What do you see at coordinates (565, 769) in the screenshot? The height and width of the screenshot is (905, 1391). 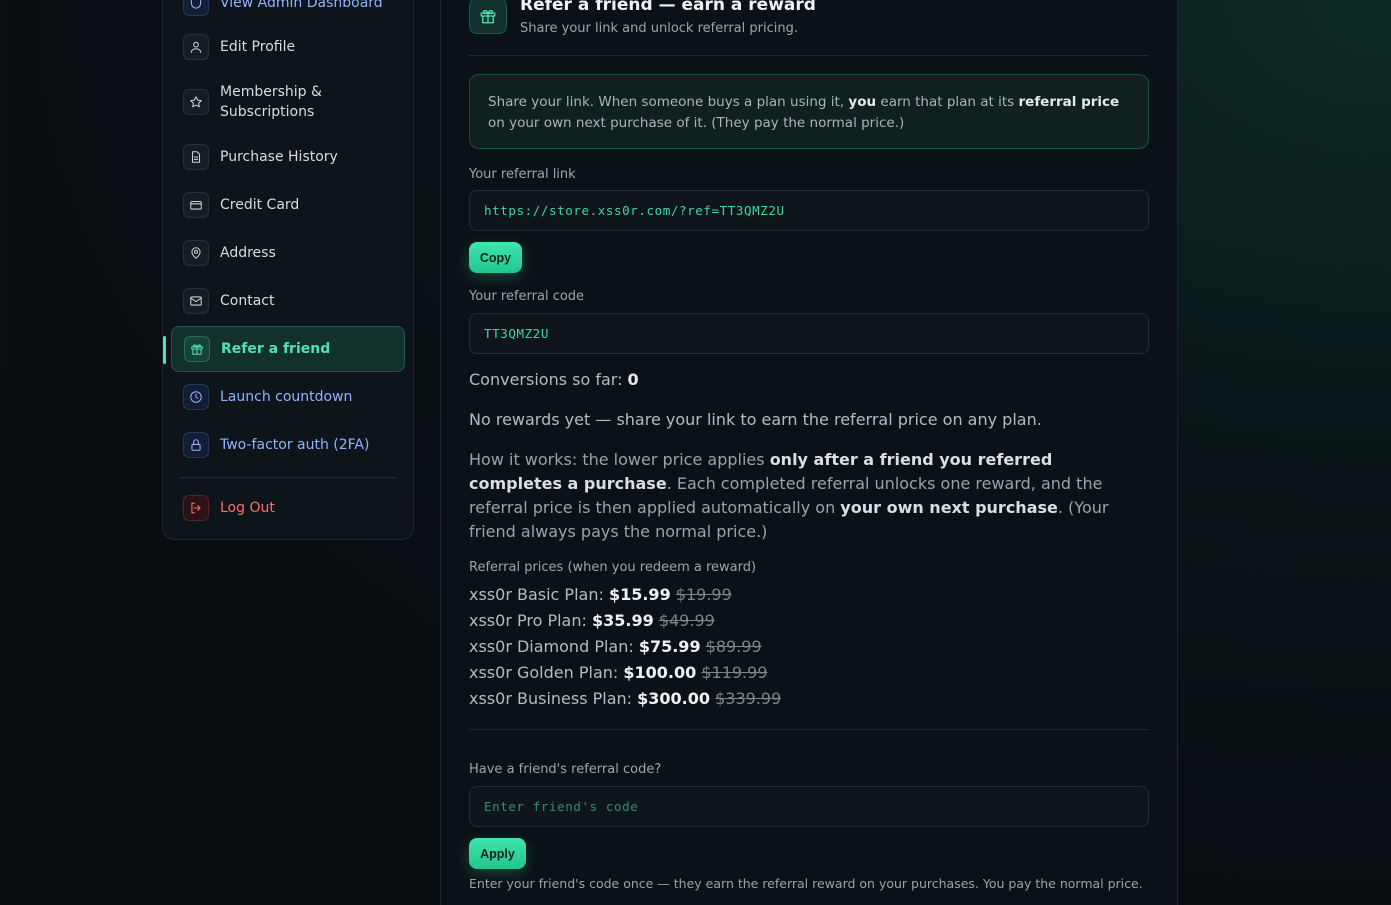 I see `friend-code-label: Have a friend's referral code?` at bounding box center [565, 769].